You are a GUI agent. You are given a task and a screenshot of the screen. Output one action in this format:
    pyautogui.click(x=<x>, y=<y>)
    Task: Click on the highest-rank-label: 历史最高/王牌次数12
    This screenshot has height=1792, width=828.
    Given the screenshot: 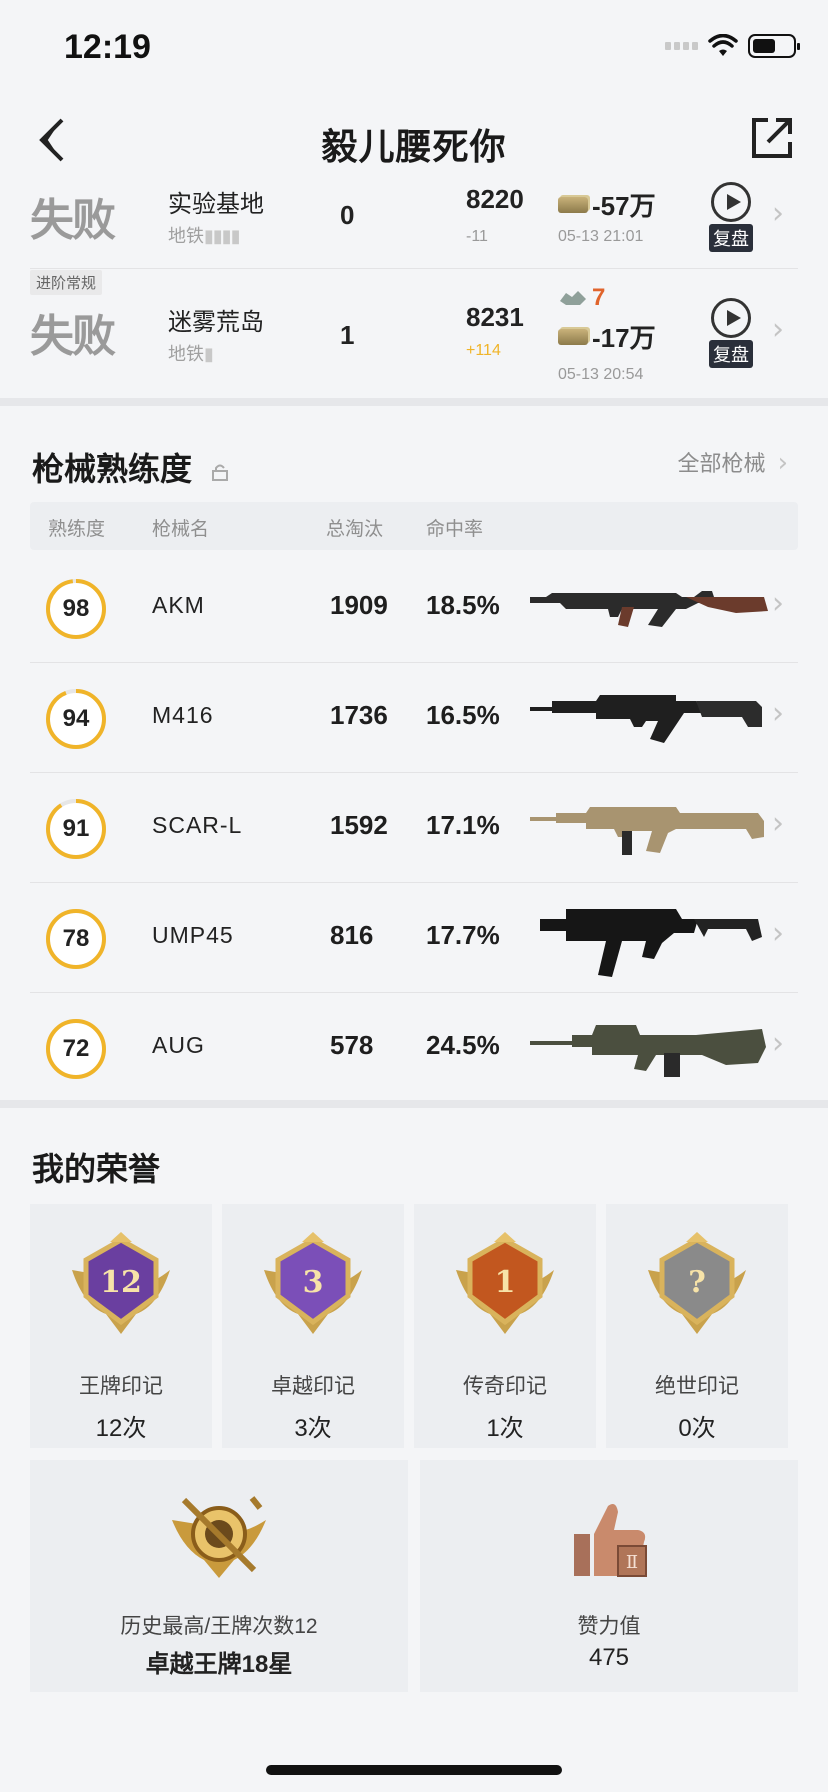 What is the action you would take?
    pyautogui.click(x=219, y=1626)
    